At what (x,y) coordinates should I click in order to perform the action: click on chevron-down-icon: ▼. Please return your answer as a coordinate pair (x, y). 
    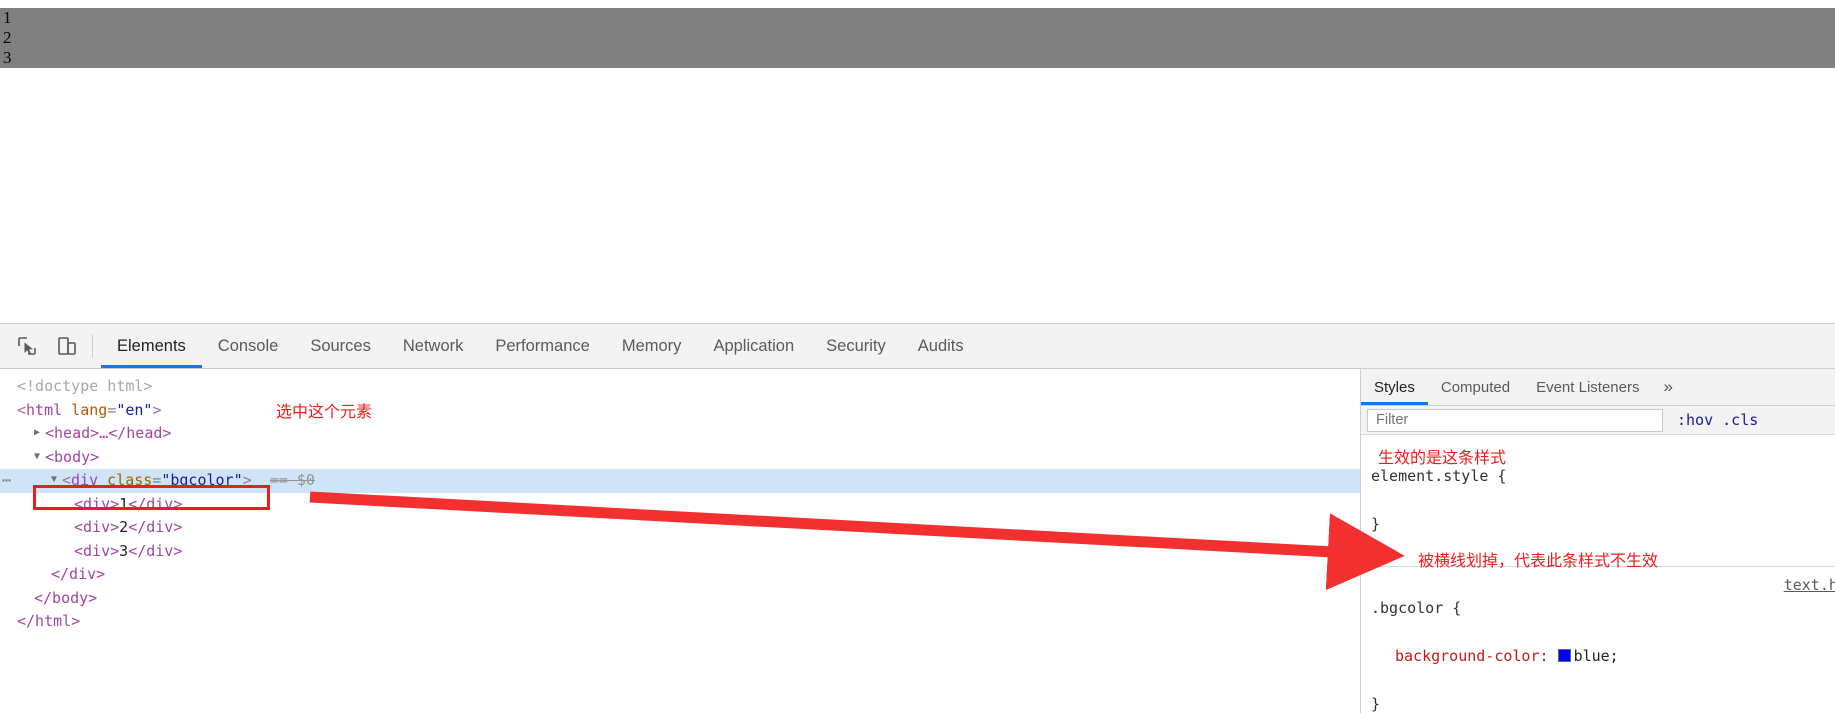
    Looking at the image, I should click on (39, 457).